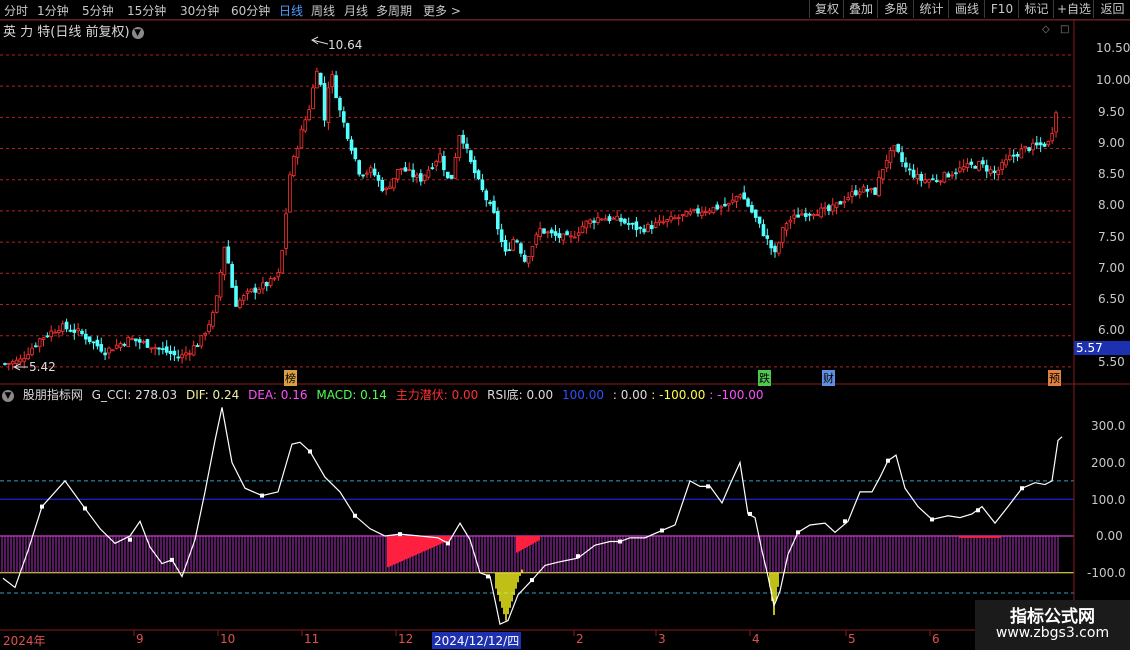 Image resolution: width=1130 pixels, height=650 pixels. What do you see at coordinates (140, 639) in the screenshot?
I see `date-label: 9` at bounding box center [140, 639].